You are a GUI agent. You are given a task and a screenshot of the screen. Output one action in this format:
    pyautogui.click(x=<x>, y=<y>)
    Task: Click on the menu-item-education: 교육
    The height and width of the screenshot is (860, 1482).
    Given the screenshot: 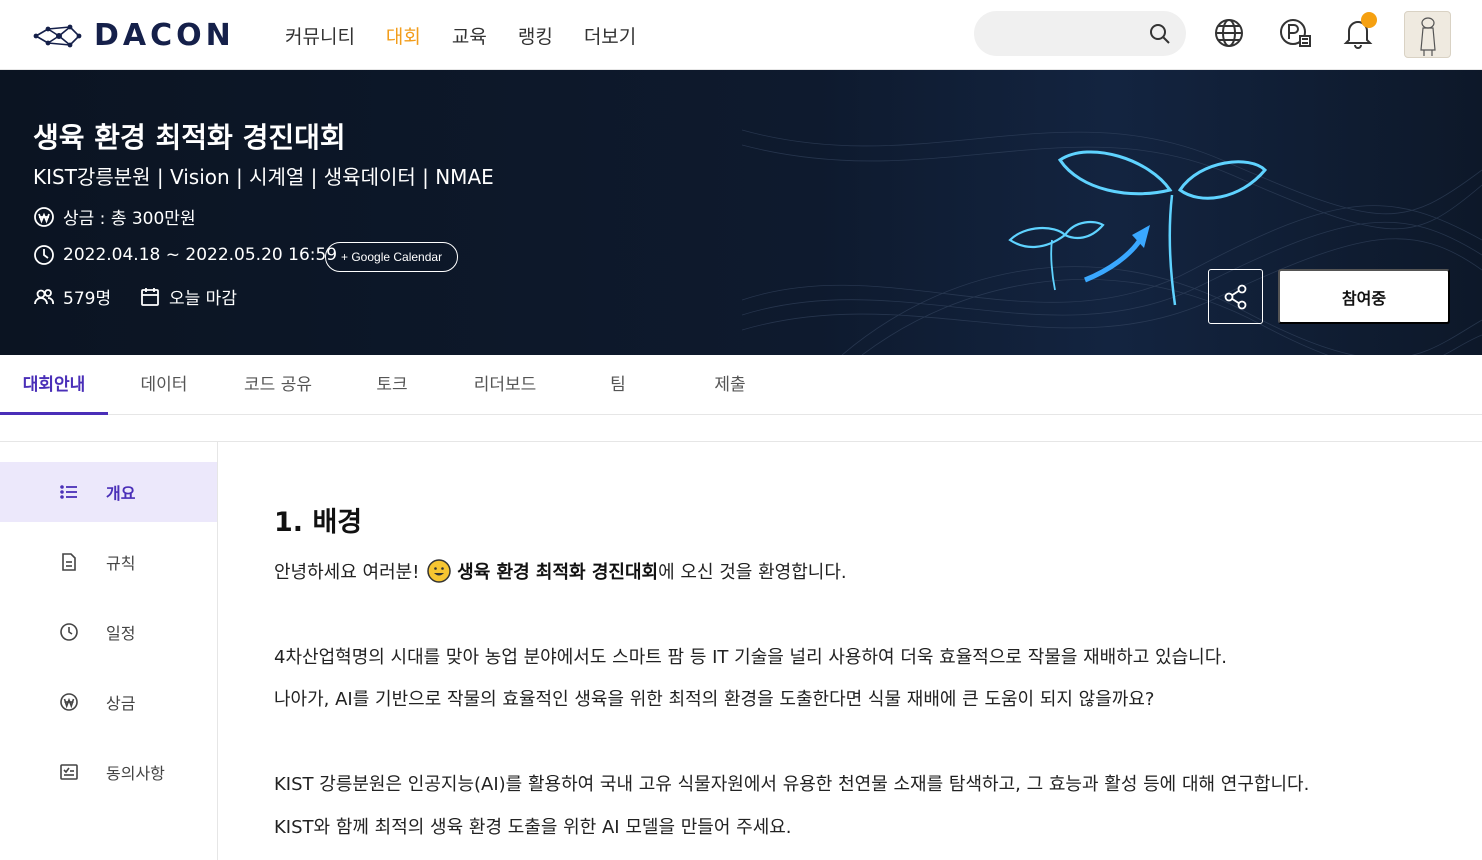 What is the action you would take?
    pyautogui.click(x=469, y=35)
    